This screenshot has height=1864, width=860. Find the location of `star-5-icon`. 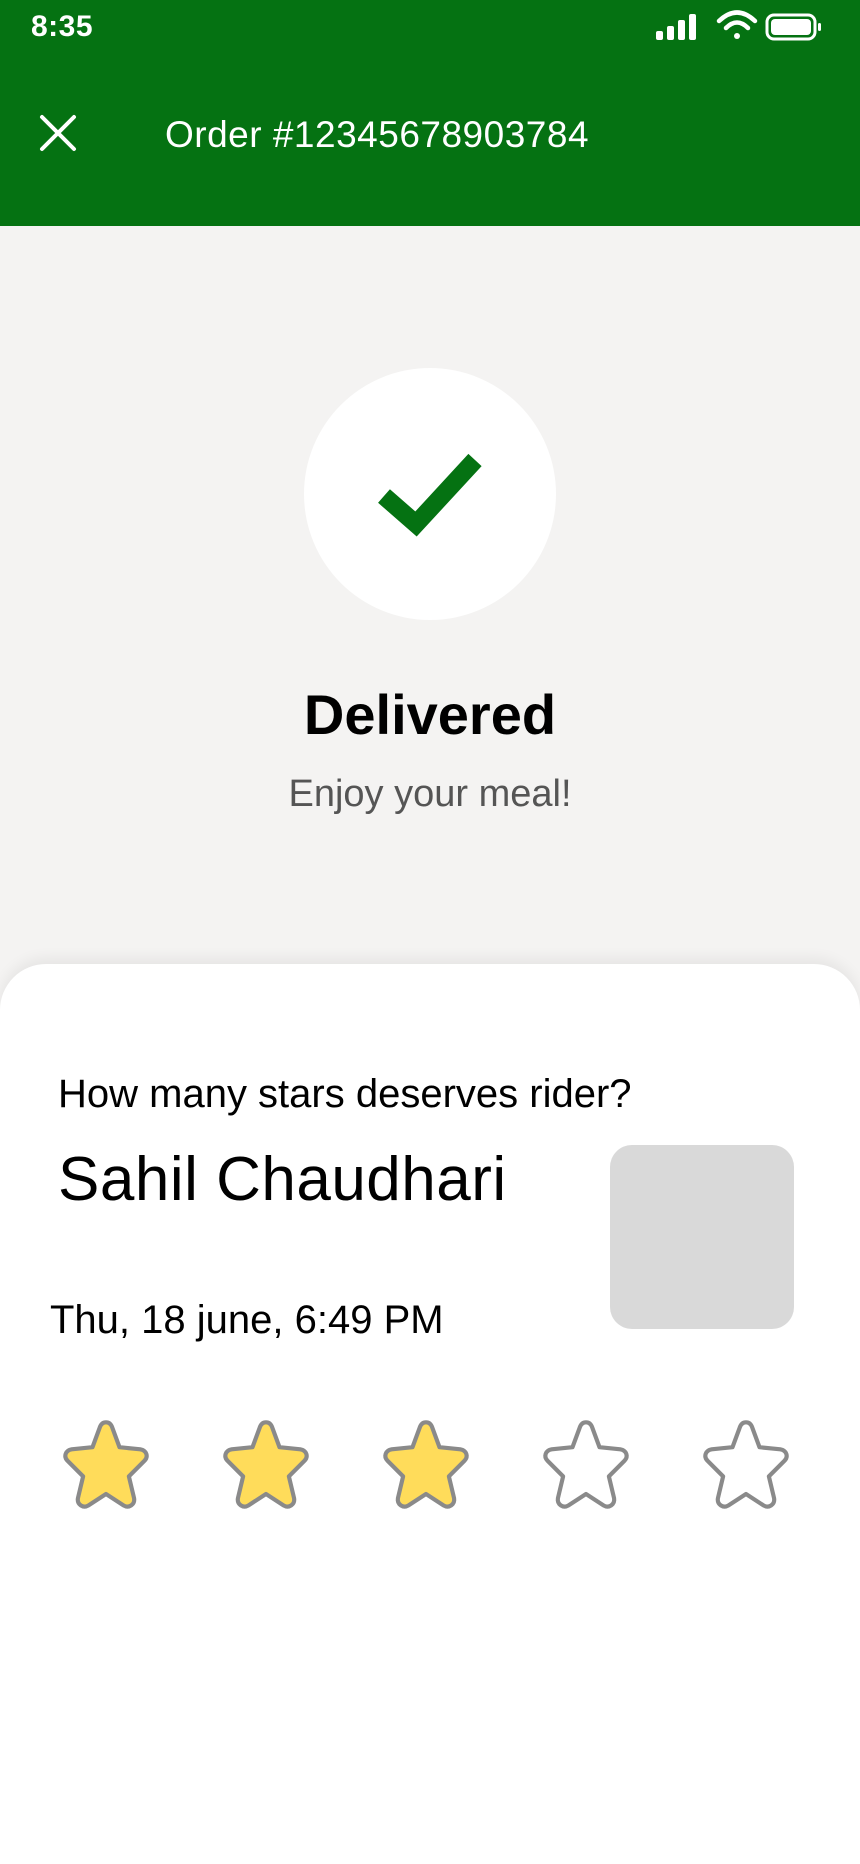

star-5-icon is located at coordinates (746, 1467).